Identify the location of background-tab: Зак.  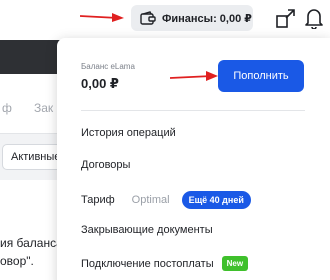
(43, 108).